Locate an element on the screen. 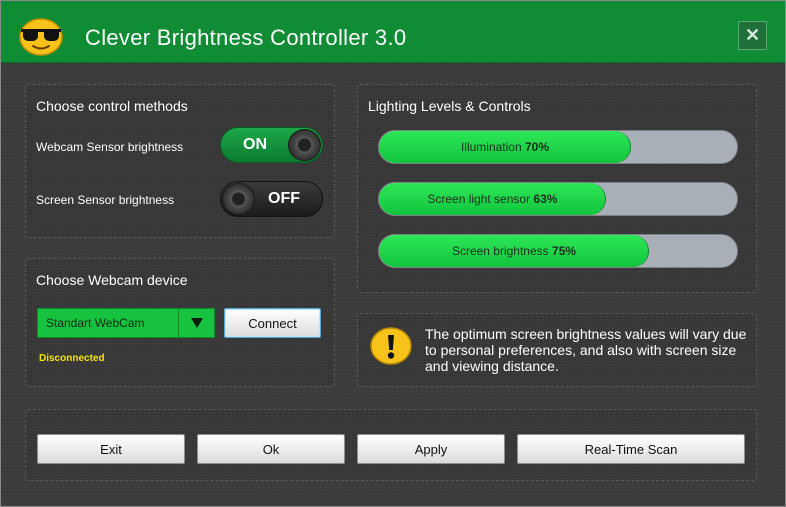 The image size is (786, 507). connect-button: Connect is located at coordinates (272, 323).